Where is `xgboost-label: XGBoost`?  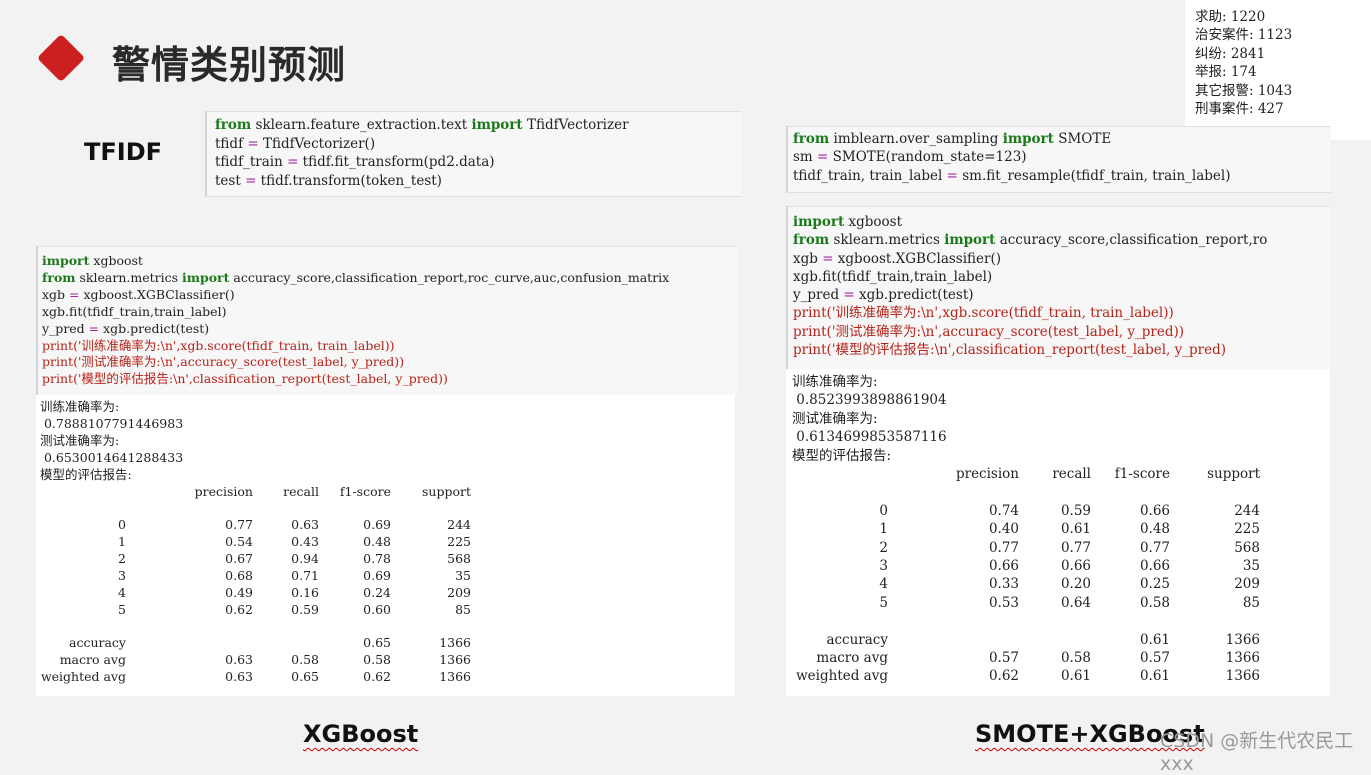 xgboost-label: XGBoost is located at coordinates (361, 734).